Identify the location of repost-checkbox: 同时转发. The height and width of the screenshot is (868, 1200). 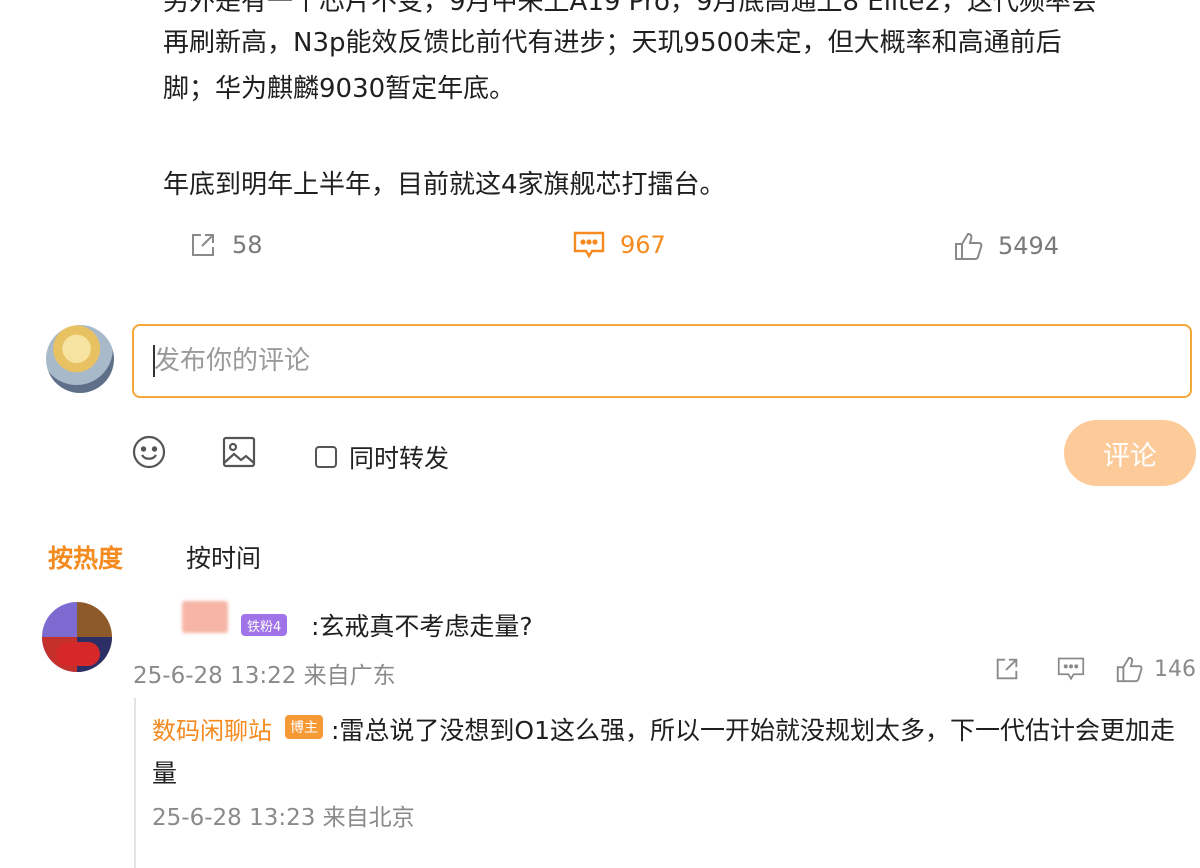
(382, 457).